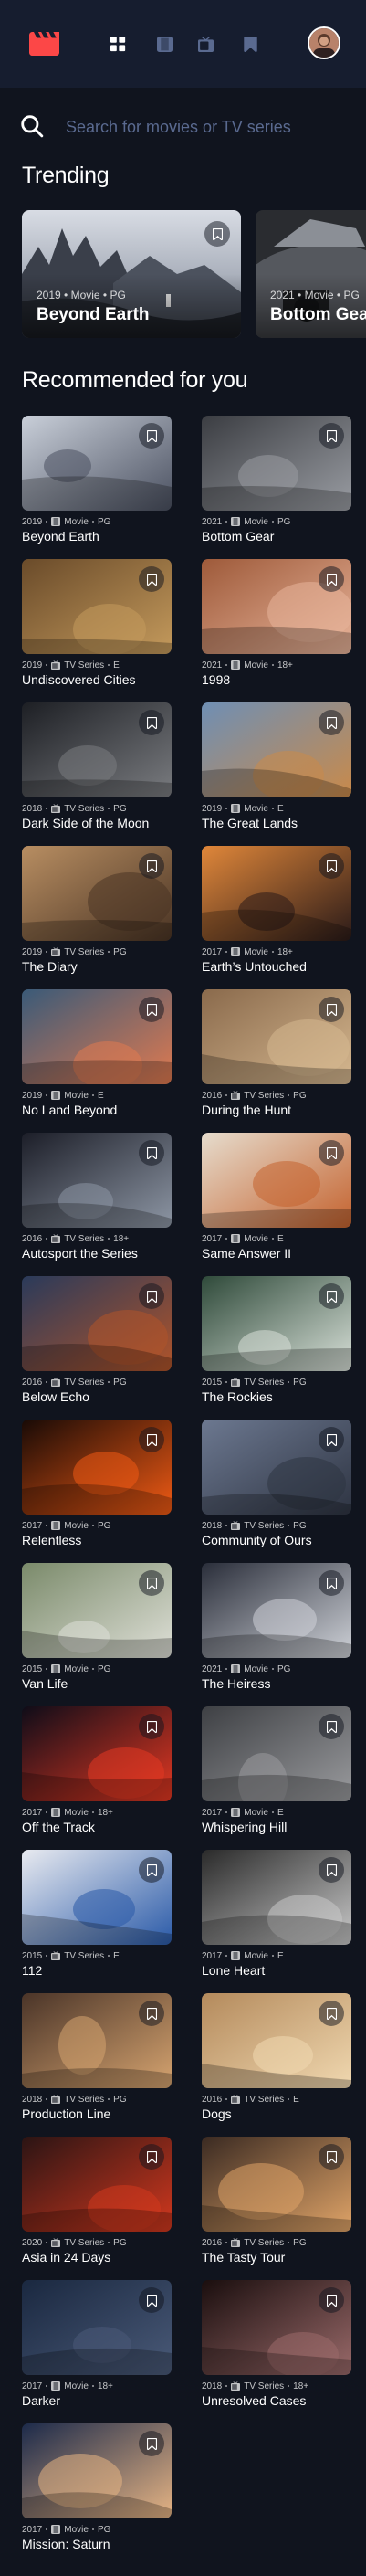  I want to click on film-logo-icon, so click(44, 44).